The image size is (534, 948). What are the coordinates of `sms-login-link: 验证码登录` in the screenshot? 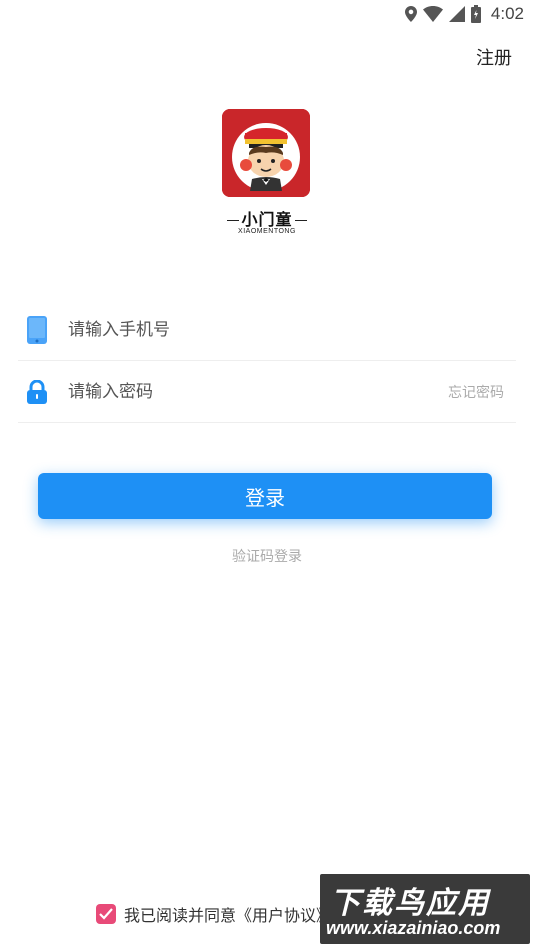 It's located at (267, 556).